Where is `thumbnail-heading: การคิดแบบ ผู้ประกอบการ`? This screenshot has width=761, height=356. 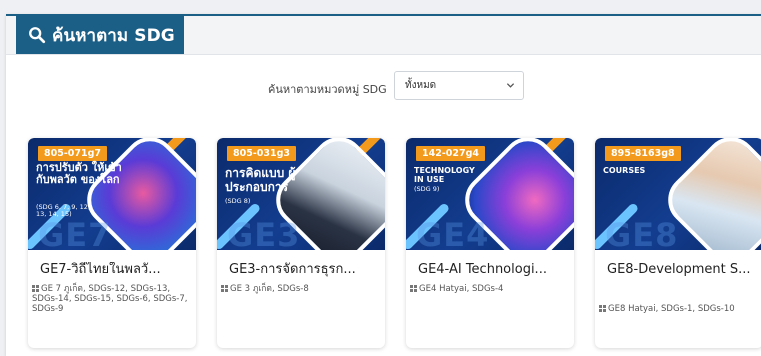
thumbnail-heading: การคิดแบบ ผู้ประกอบการ is located at coordinates (260, 180).